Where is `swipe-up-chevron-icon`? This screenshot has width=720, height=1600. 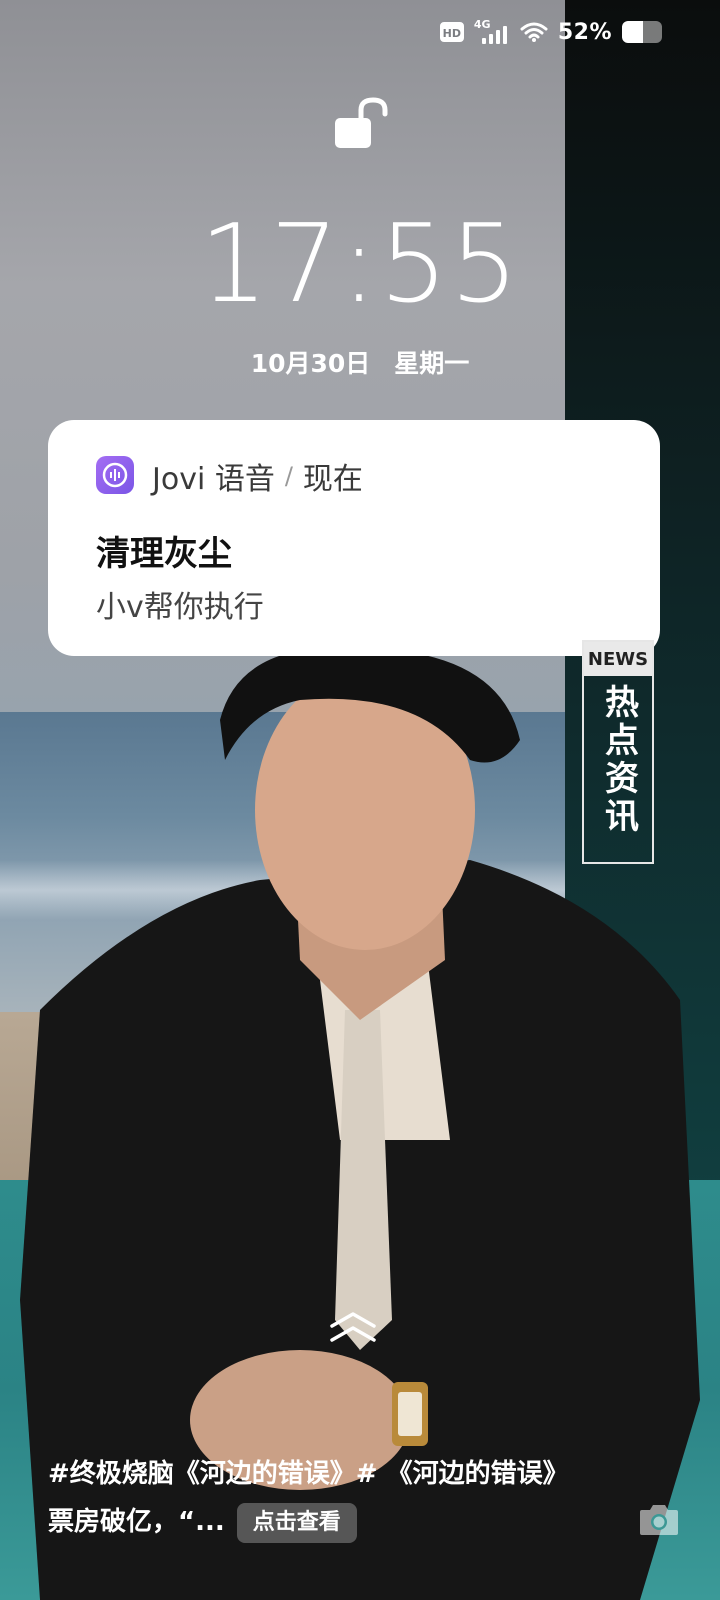
swipe-up-chevron-icon is located at coordinates (353, 1328).